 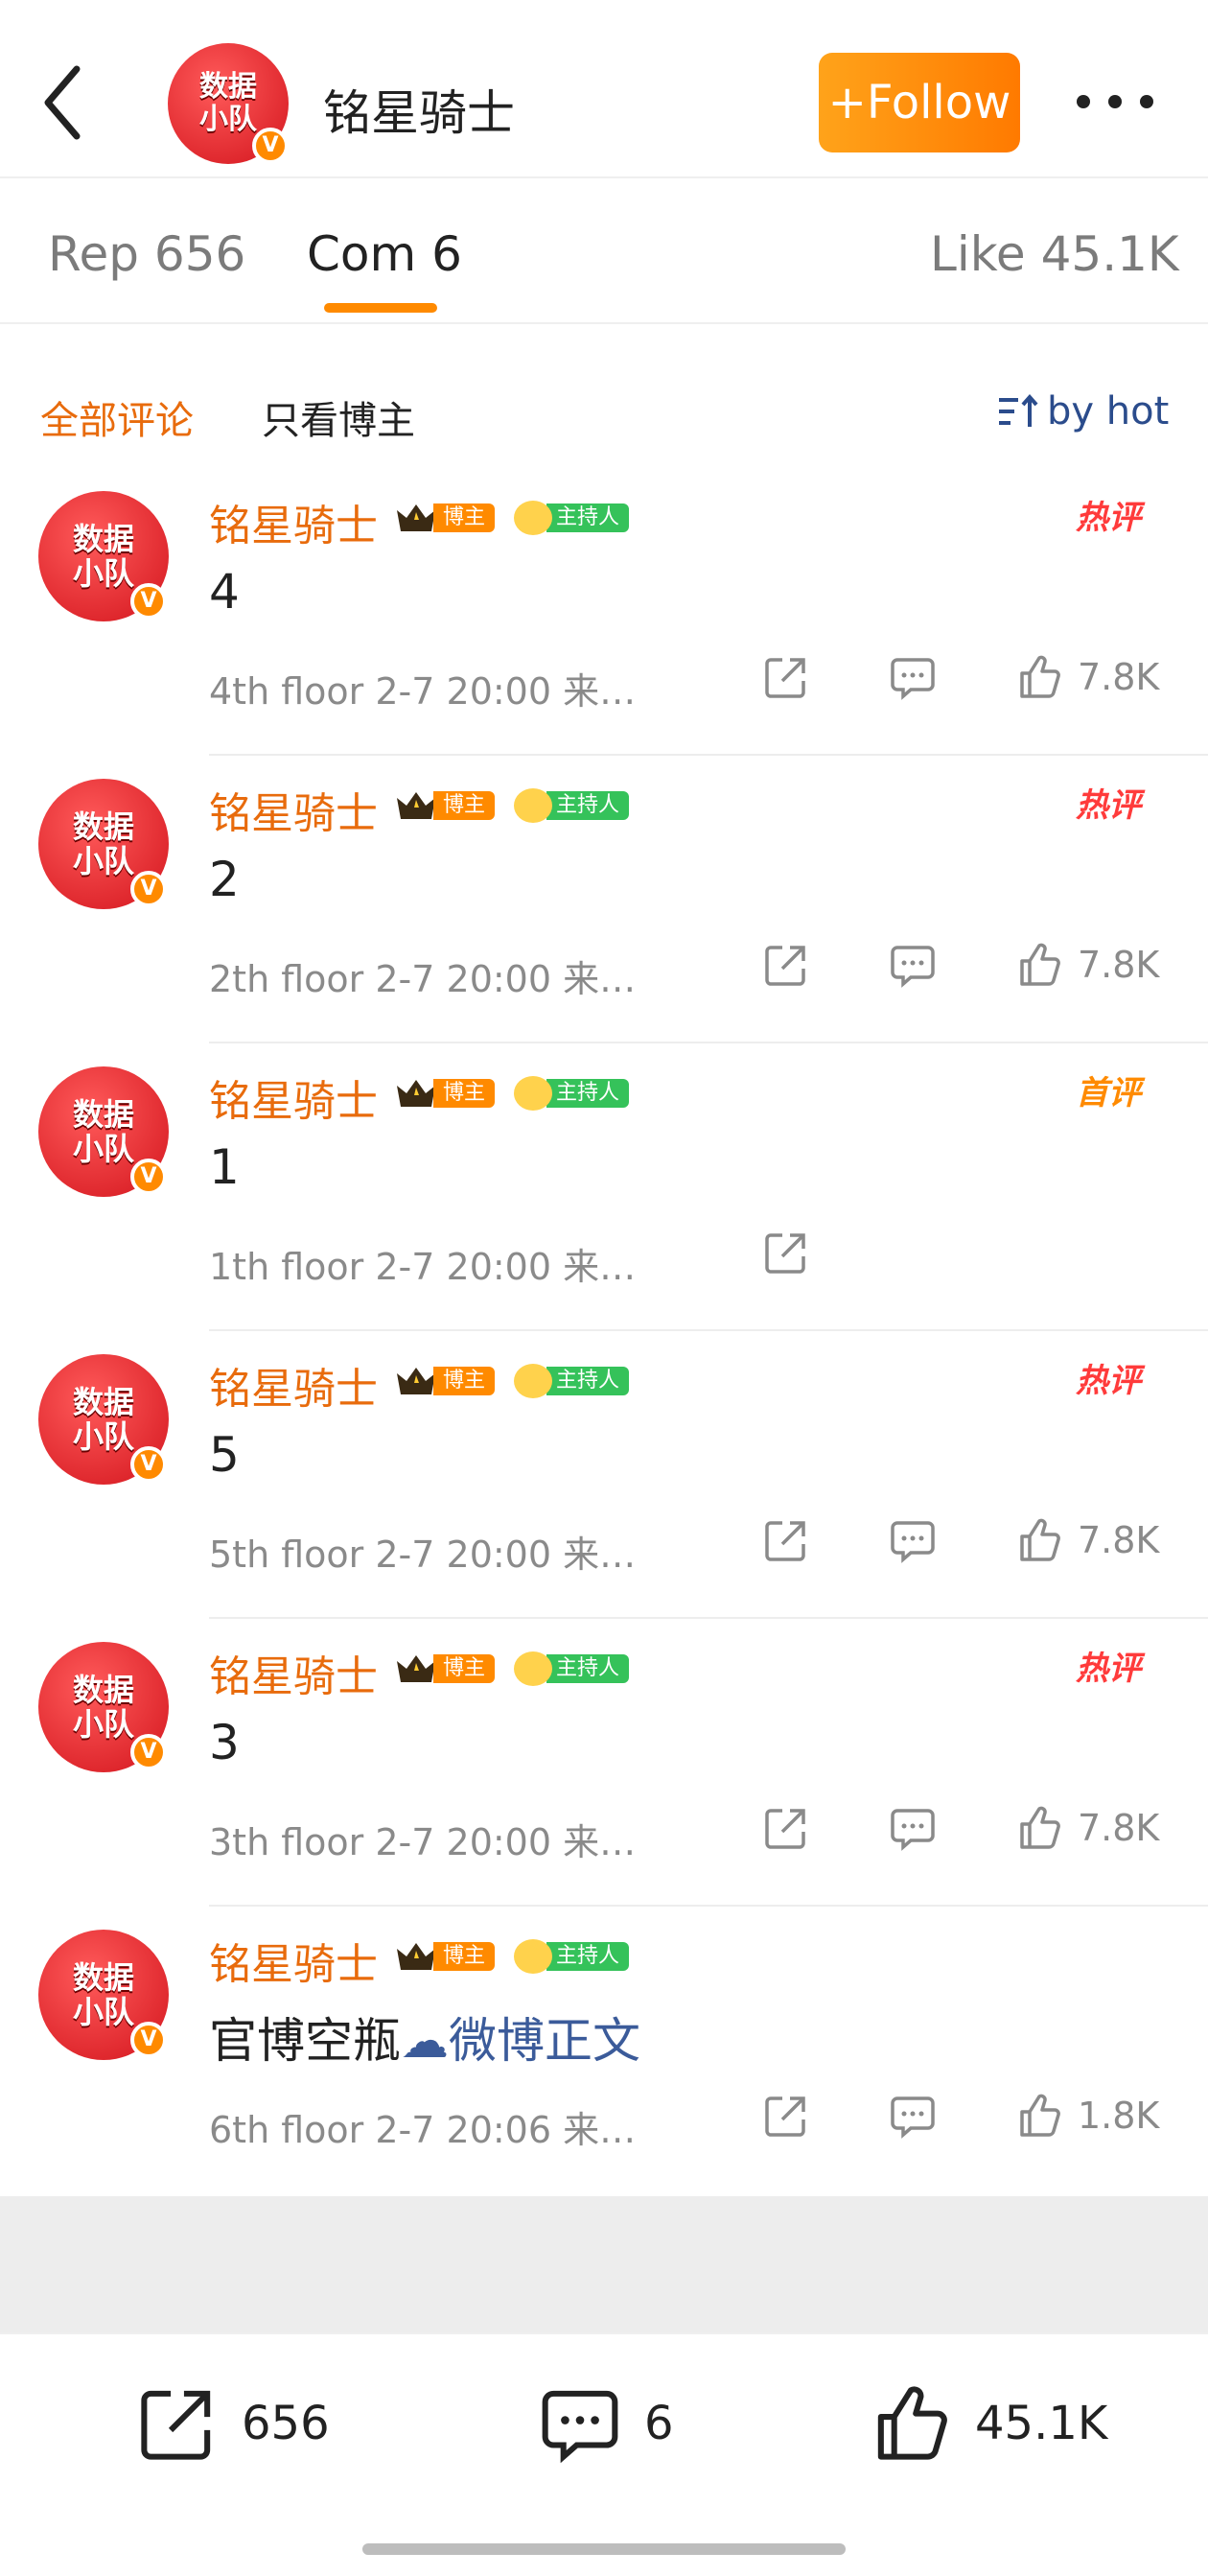 I want to click on comment-text: 1, so click(x=225, y=1167).